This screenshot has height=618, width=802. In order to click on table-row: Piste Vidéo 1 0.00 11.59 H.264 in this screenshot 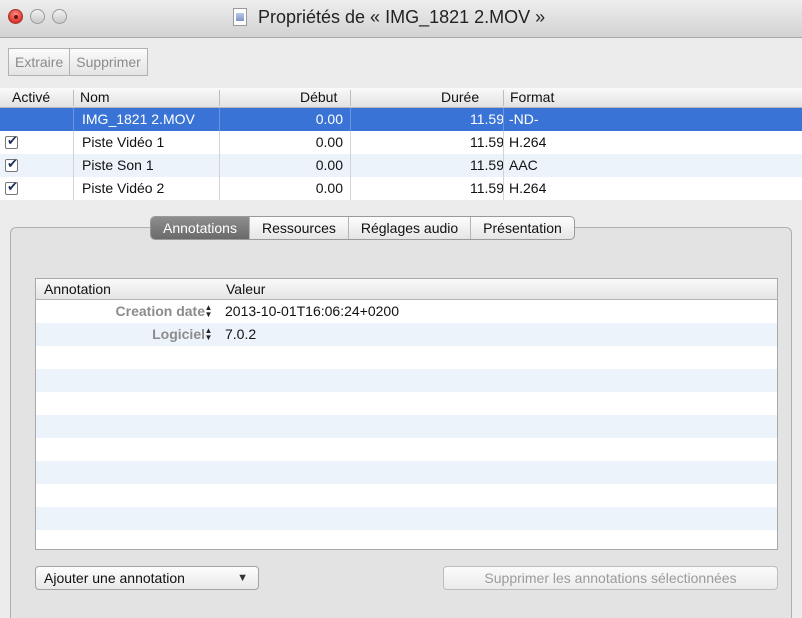, I will do `click(401, 142)`.